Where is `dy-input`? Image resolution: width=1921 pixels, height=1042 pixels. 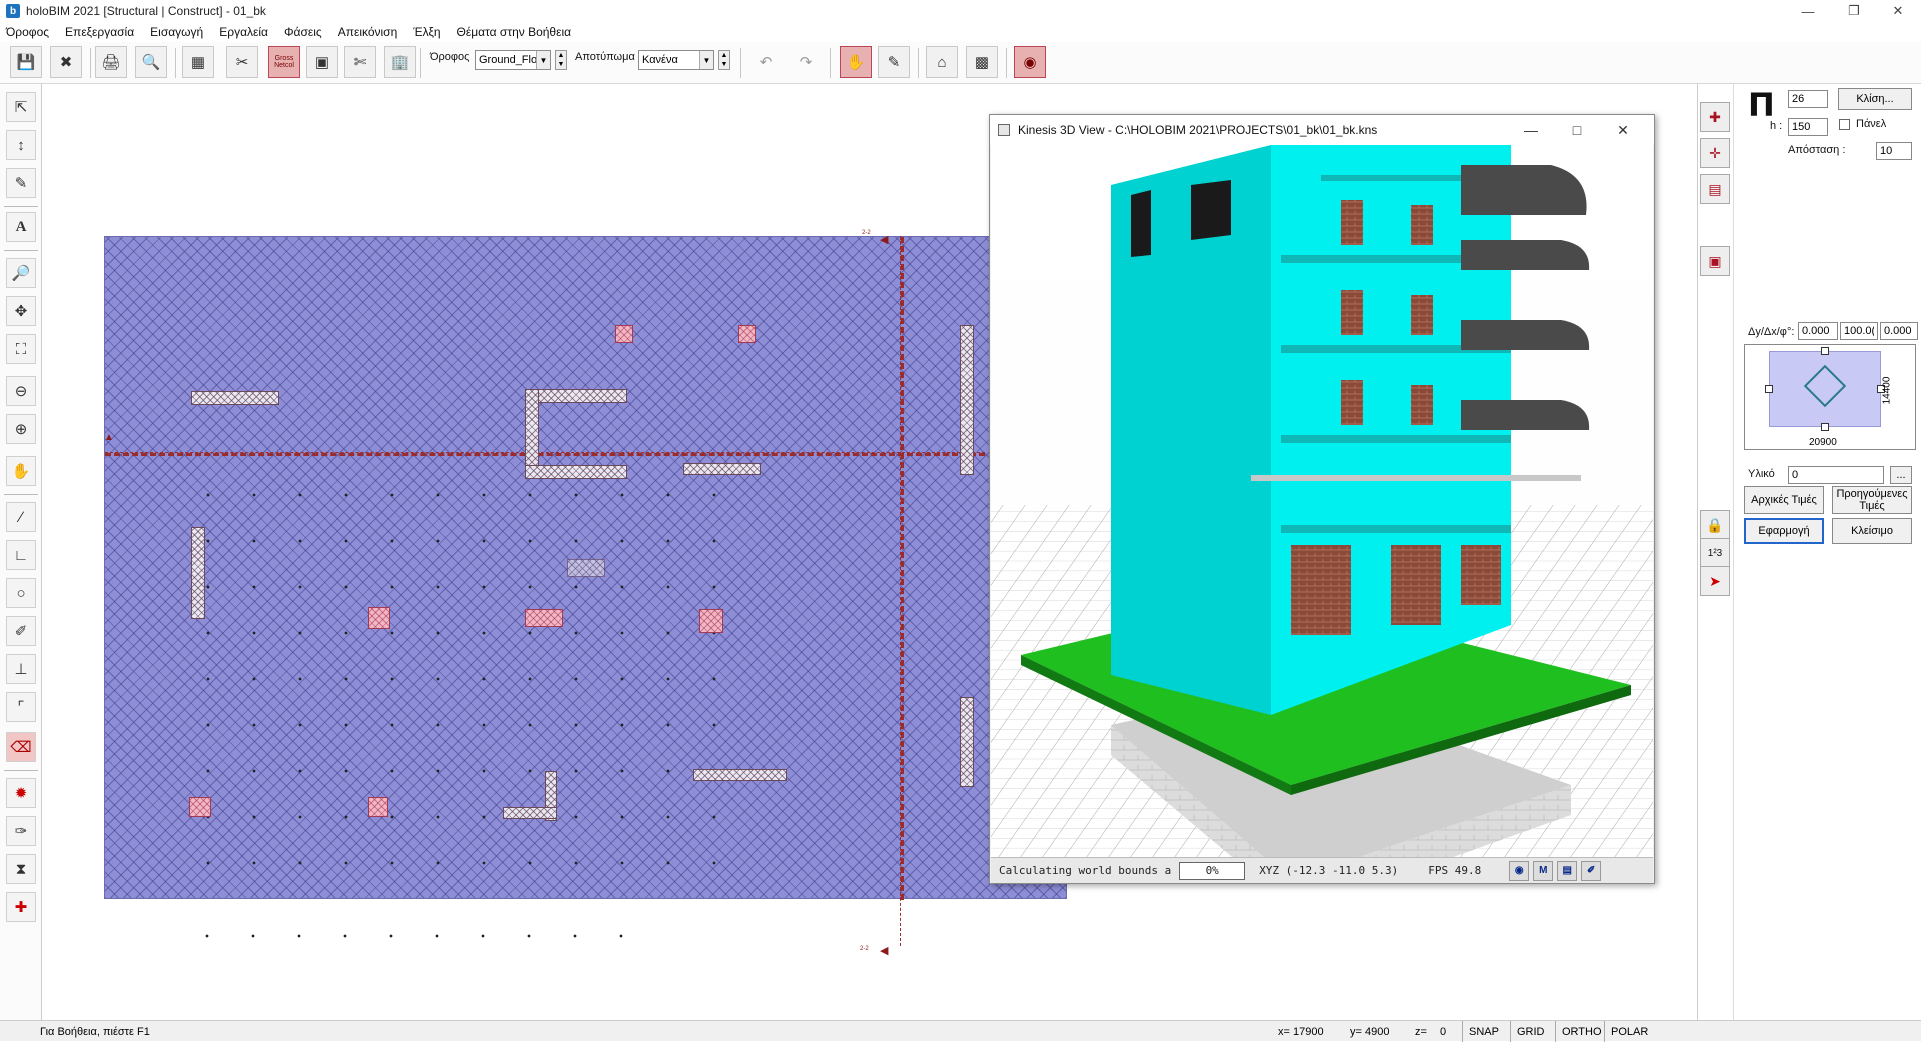
dy-input is located at coordinates (1818, 331).